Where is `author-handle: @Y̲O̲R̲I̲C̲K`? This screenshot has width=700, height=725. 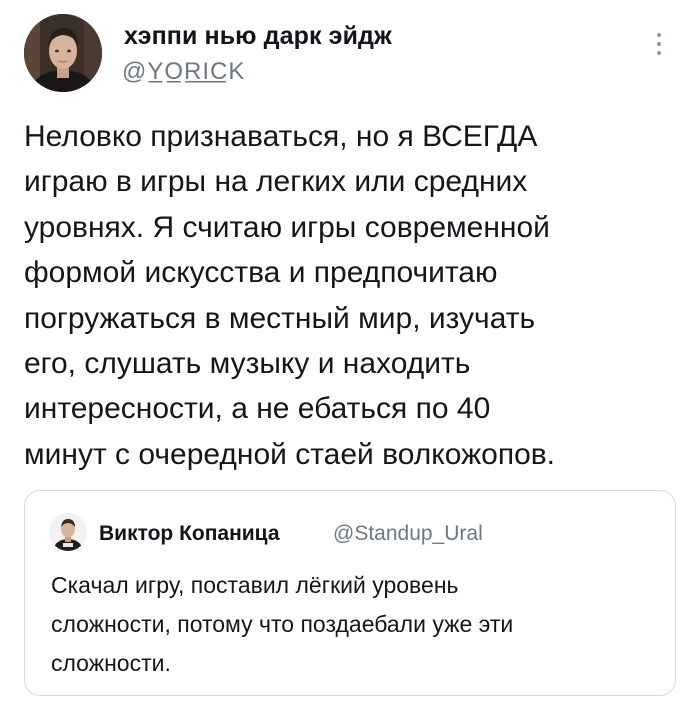
author-handle: @Y̲O̲R̲I̲C̲K is located at coordinates (183, 72).